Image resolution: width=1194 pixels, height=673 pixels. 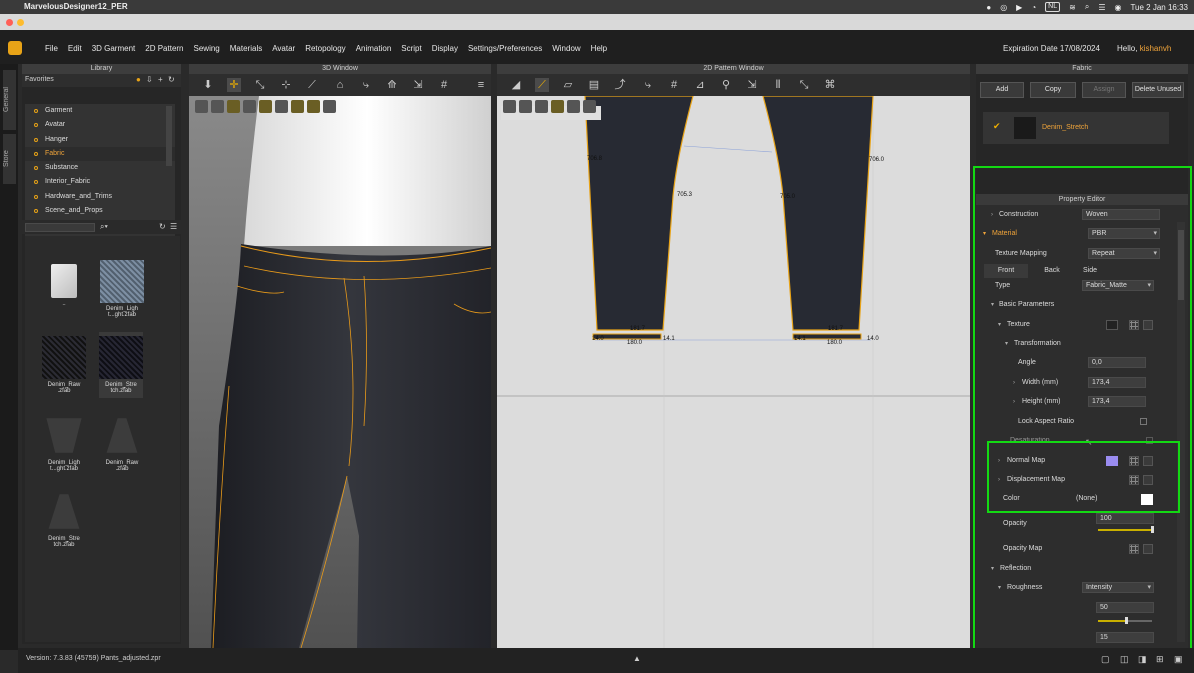 I want to click on shirt-icon: ⌘, so click(x=830, y=85).